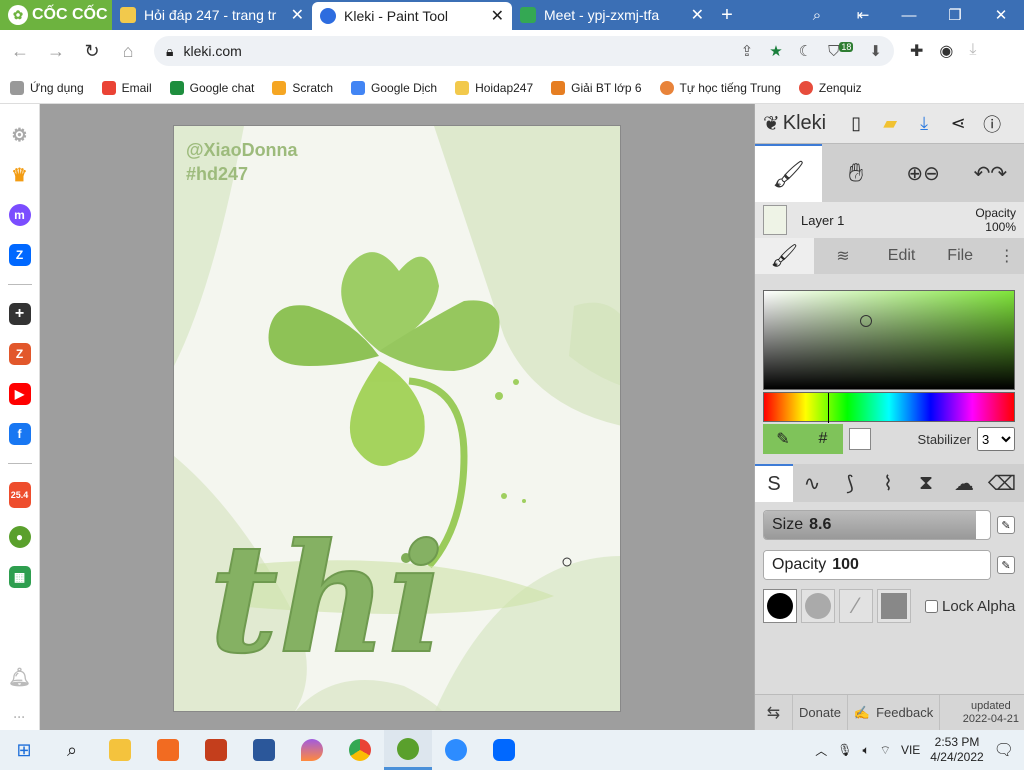 Image resolution: width=1024 pixels, height=770 pixels. What do you see at coordinates (747, 51) in the screenshot?
I see `share-icon: ⇪` at bounding box center [747, 51].